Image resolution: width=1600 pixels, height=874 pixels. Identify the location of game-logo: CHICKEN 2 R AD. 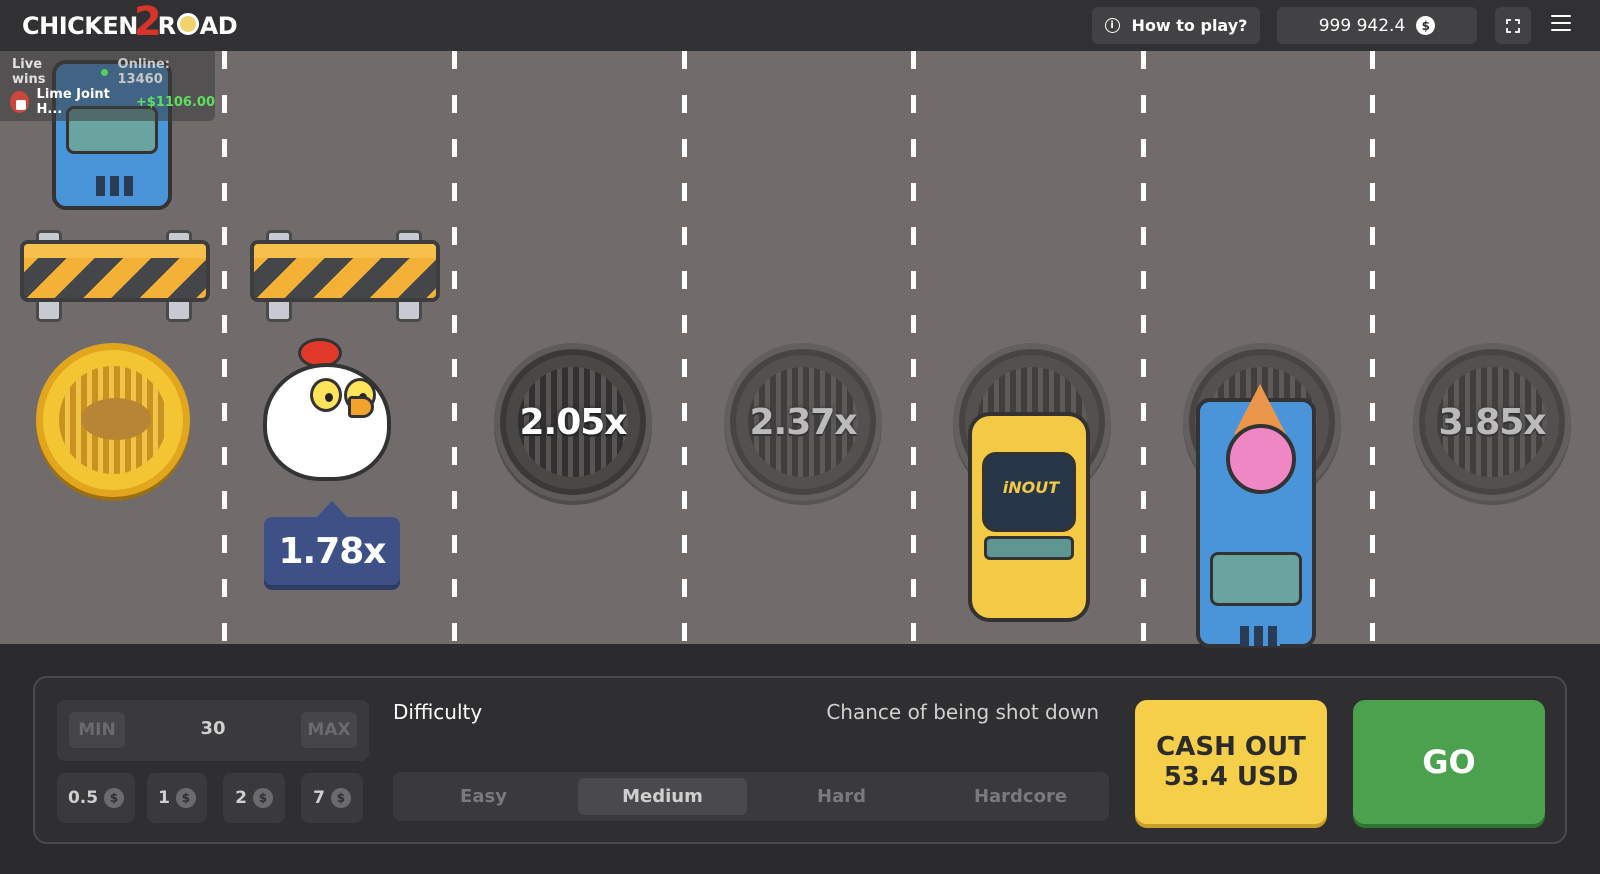
(130, 23).